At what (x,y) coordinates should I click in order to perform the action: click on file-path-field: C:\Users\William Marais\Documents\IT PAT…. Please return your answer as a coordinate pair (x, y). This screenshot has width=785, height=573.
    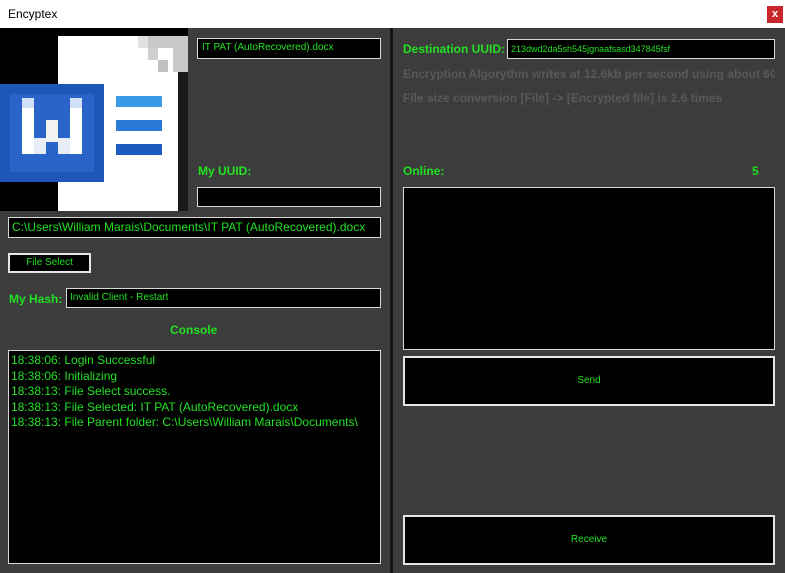
    Looking at the image, I should click on (194, 227).